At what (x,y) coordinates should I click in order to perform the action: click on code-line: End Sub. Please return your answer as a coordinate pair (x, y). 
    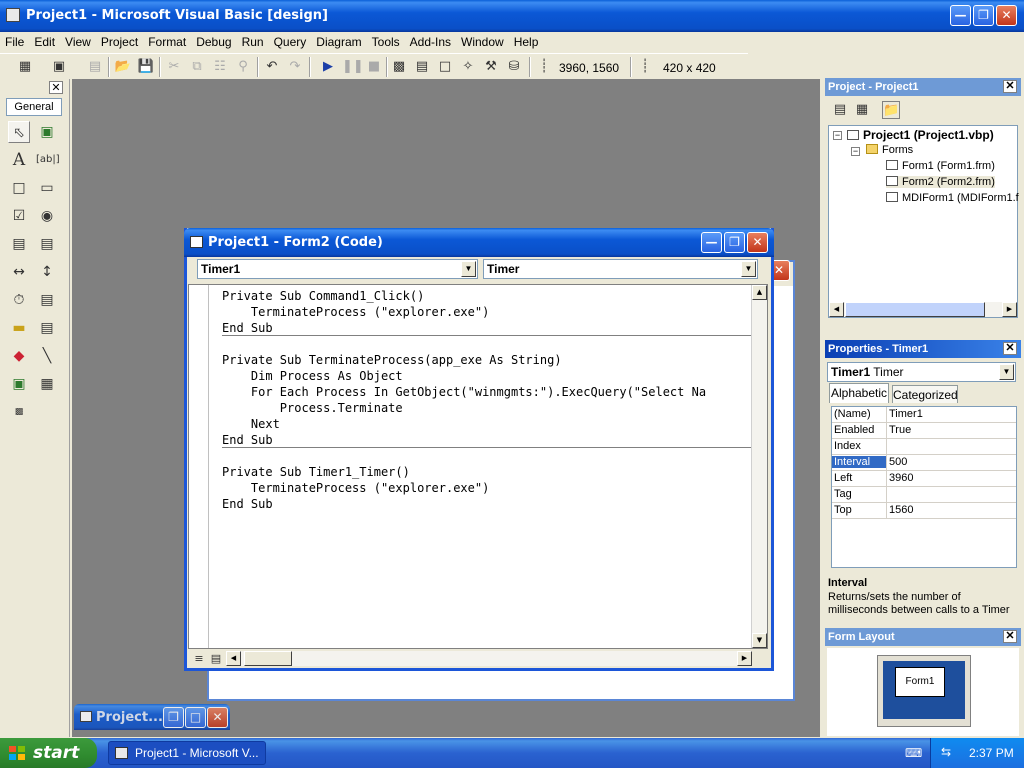
    Looking at the image, I should click on (487, 328).